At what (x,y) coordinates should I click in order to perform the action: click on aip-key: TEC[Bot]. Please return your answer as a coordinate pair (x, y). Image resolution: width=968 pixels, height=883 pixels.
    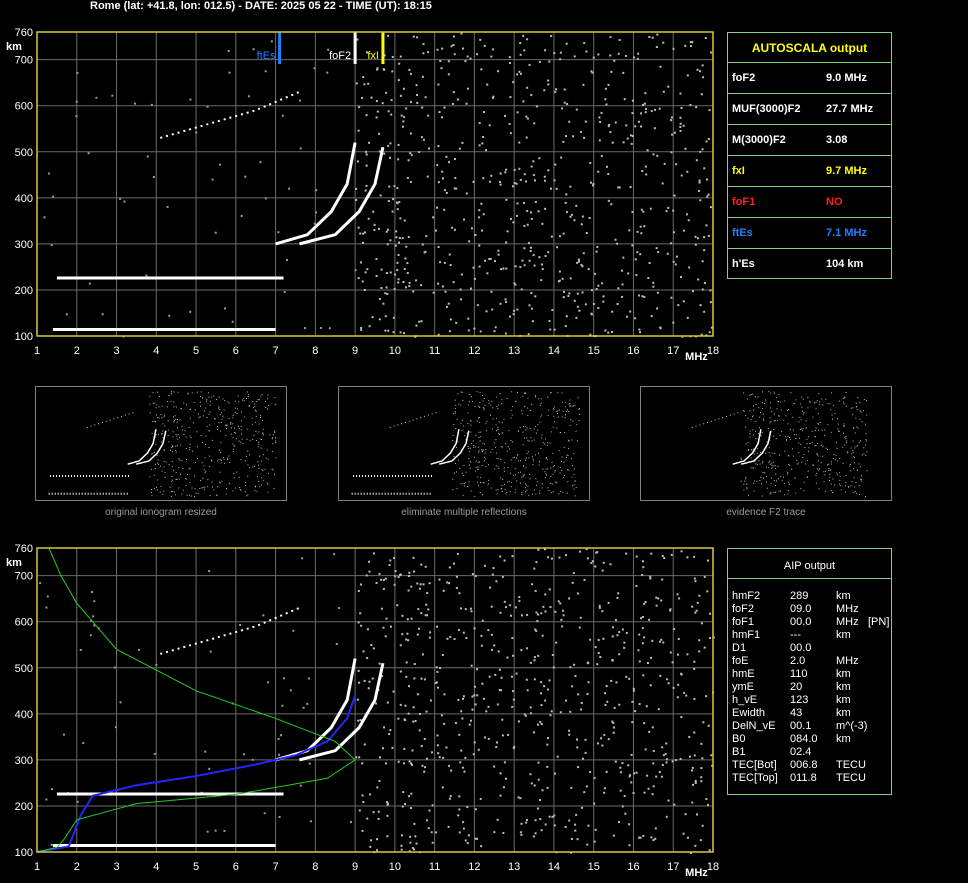
    Looking at the image, I should click on (754, 765).